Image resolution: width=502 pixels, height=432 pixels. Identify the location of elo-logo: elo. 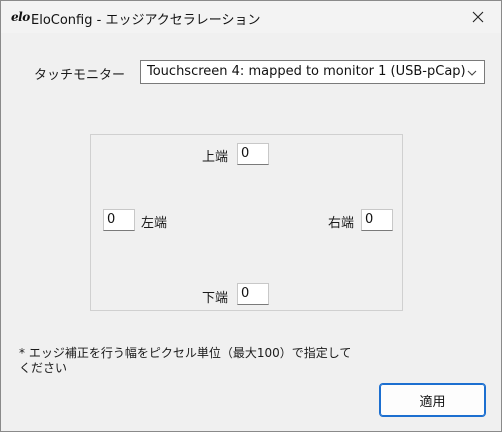
(20, 17).